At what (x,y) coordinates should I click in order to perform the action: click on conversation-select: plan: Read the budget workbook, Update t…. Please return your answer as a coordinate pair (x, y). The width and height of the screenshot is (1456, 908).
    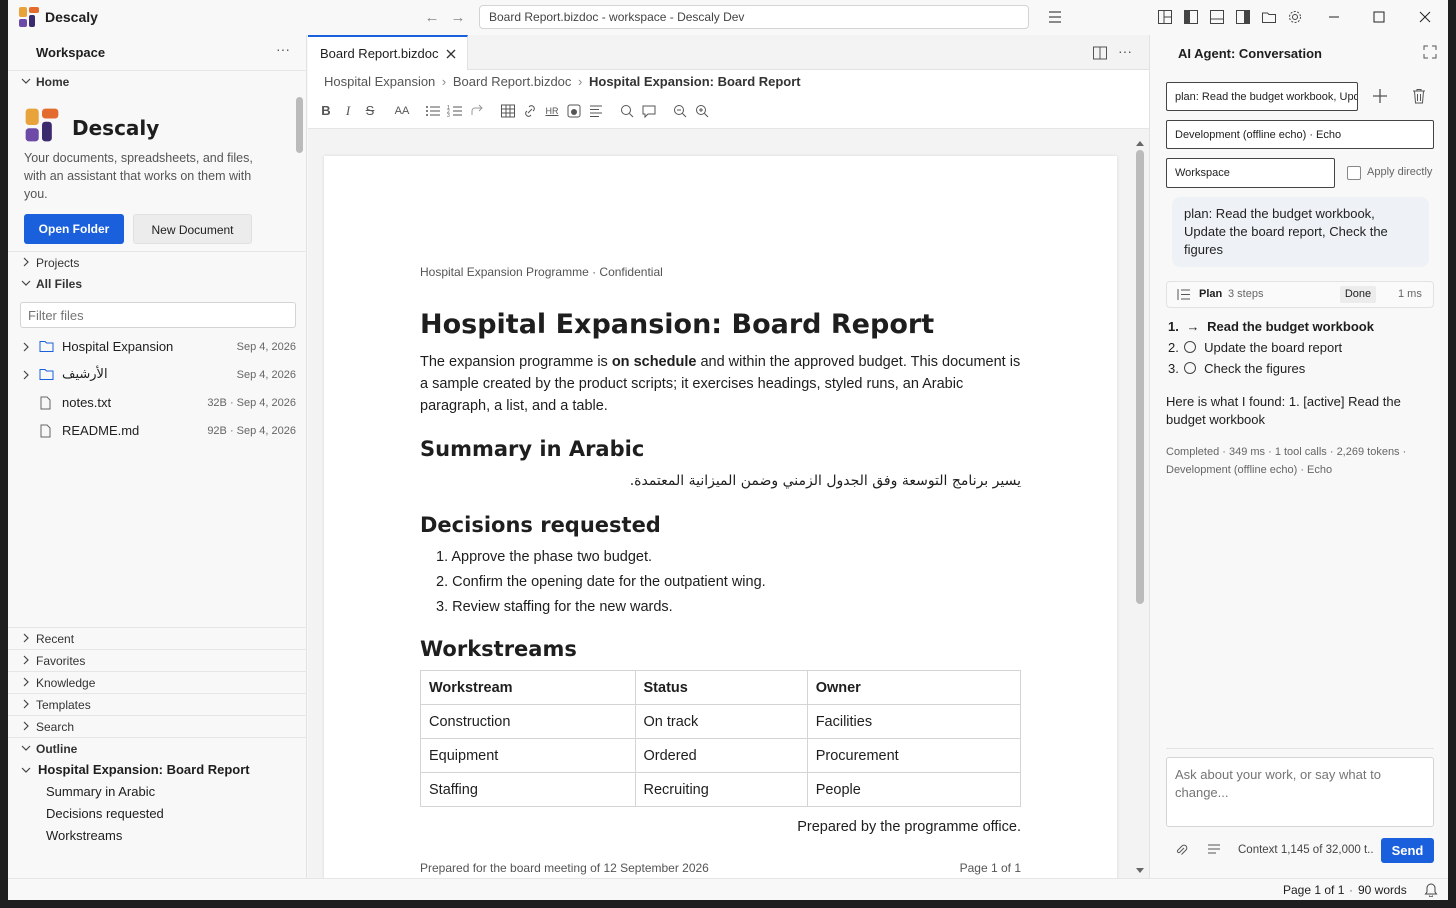
    Looking at the image, I should click on (1262, 96).